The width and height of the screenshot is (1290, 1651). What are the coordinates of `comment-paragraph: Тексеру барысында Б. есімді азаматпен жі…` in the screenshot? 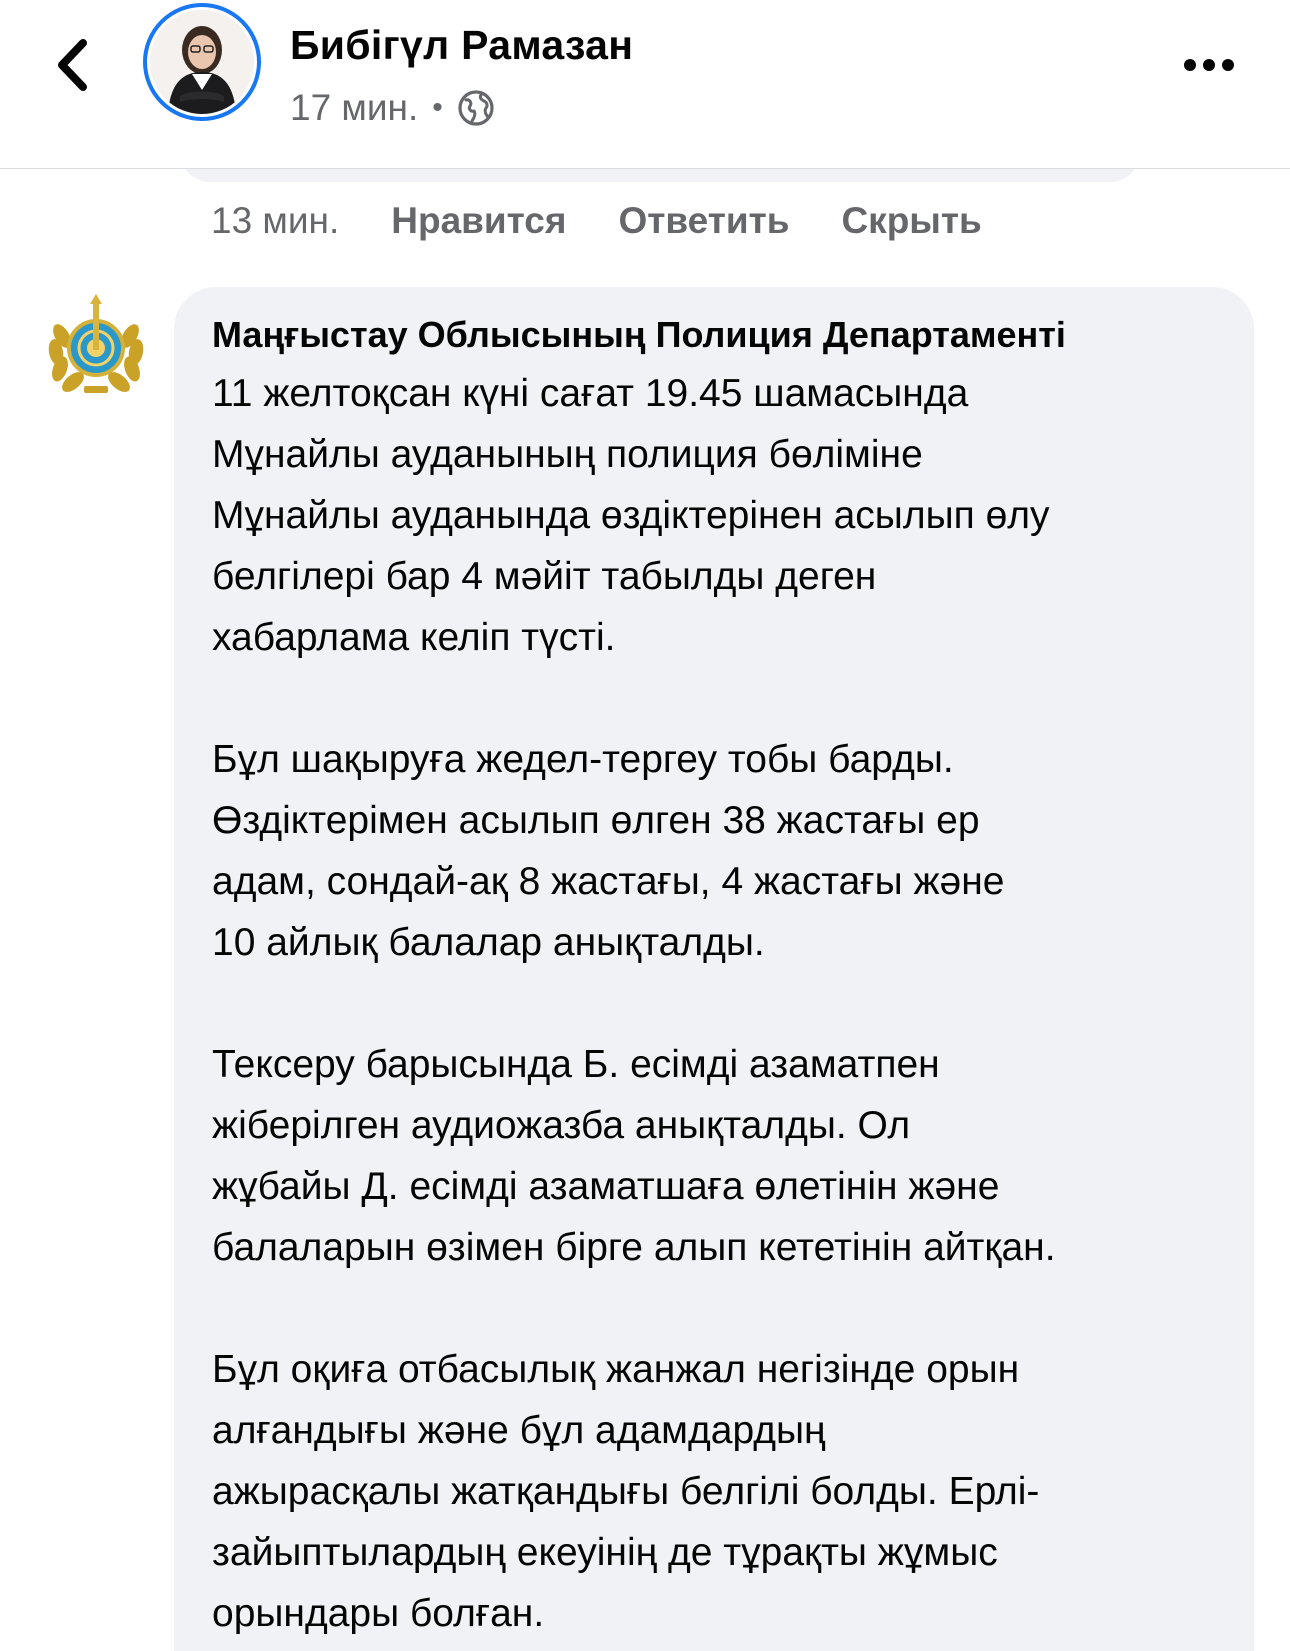 It's located at (634, 1156).